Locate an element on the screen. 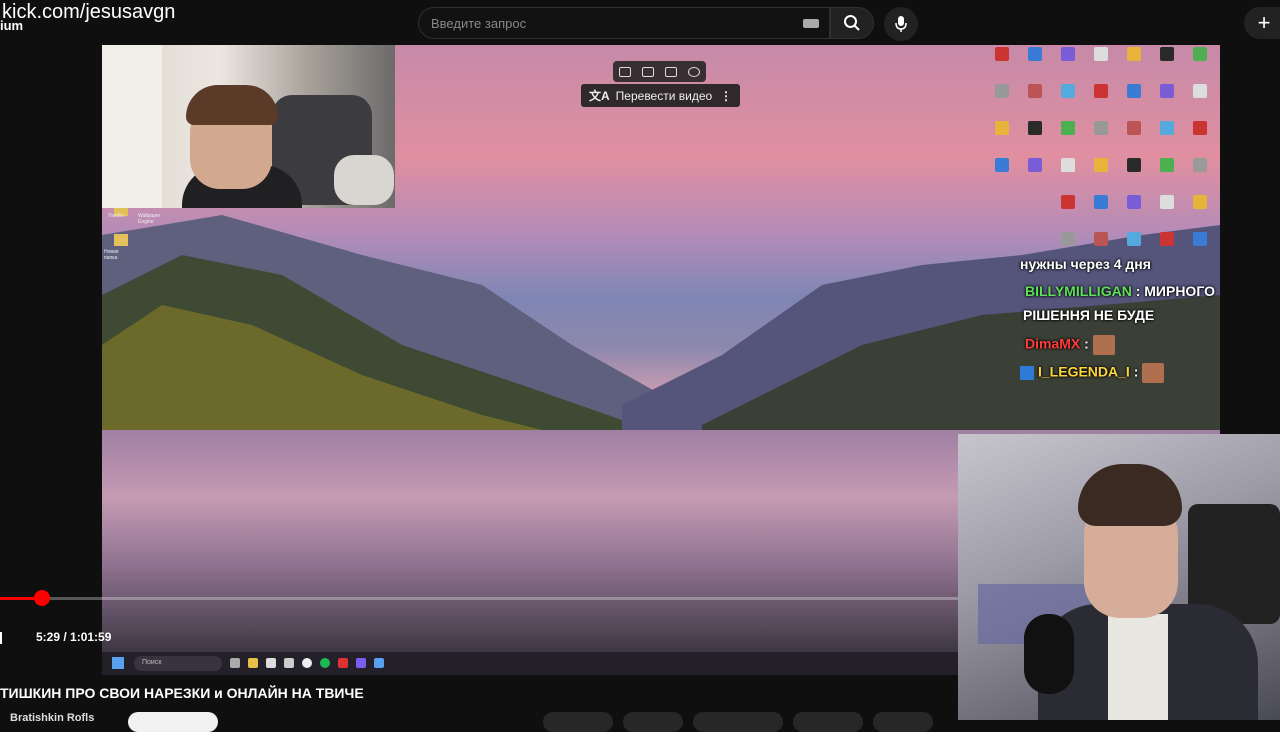  taskbar-search: Поиск is located at coordinates (178, 663).